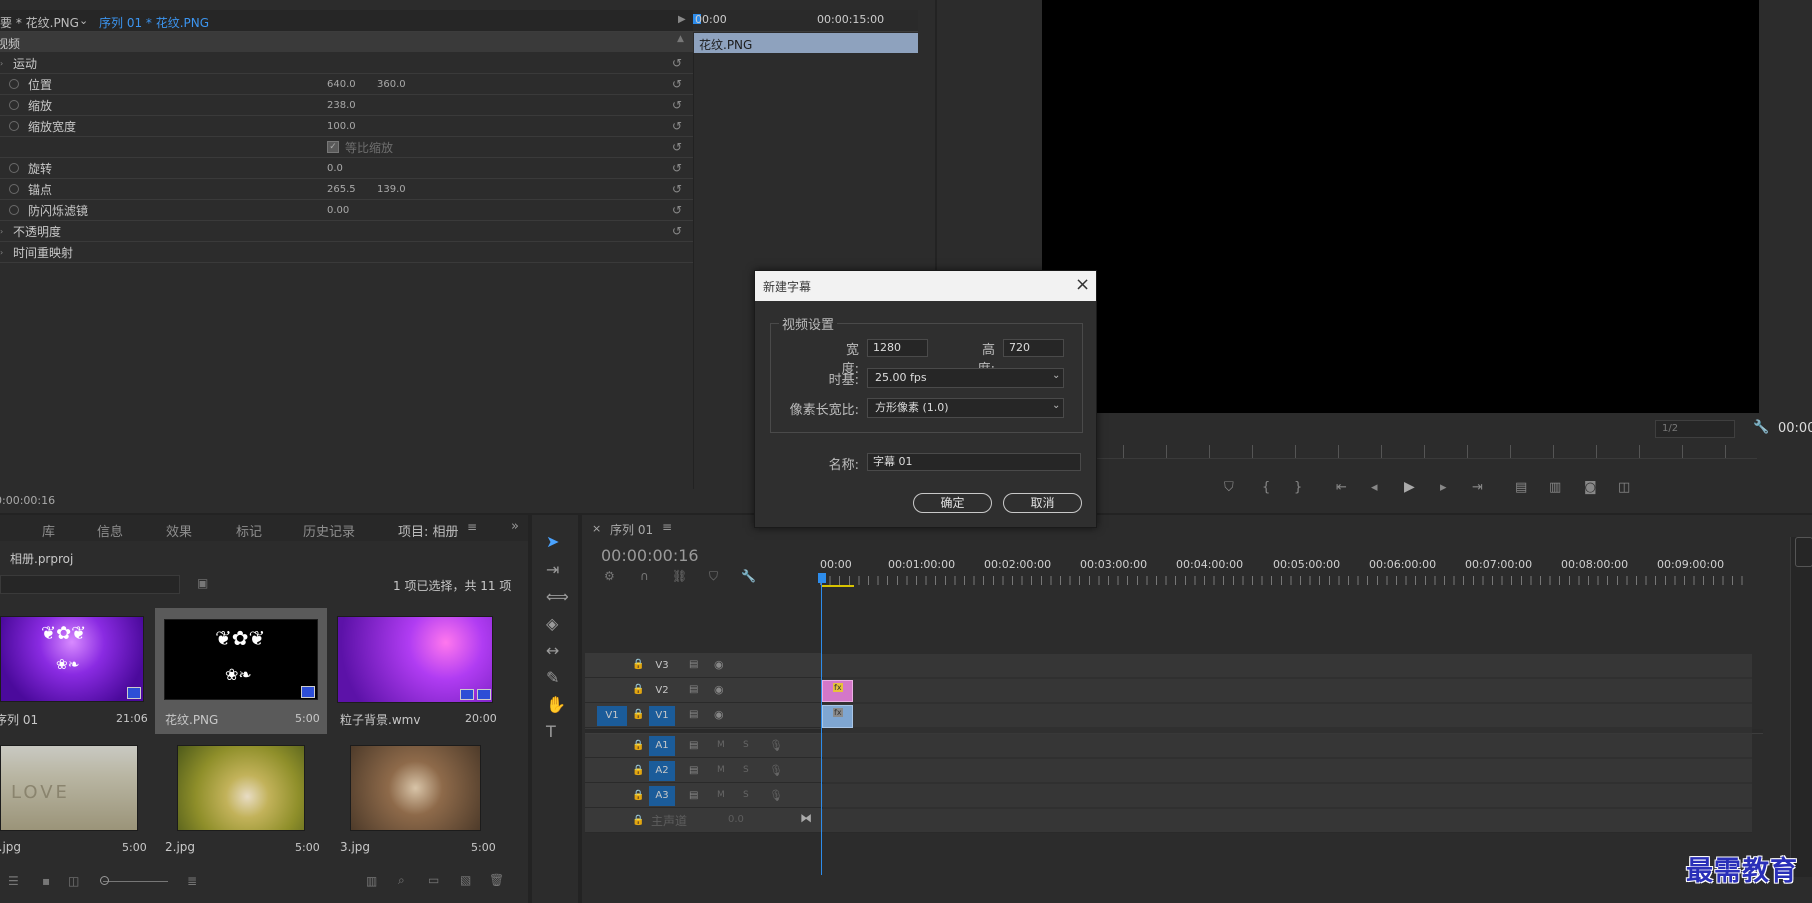  Describe the element at coordinates (13, 881) in the screenshot. I see `list-view-icon: ☰` at that location.